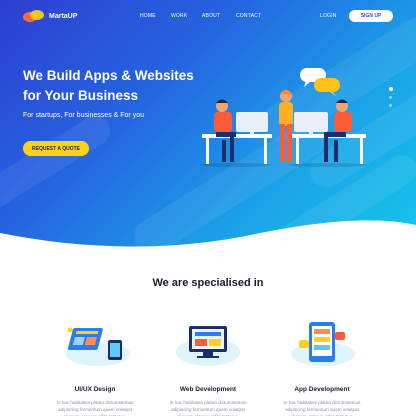  What do you see at coordinates (323, 344) in the screenshot?
I see `app-development-icon` at bounding box center [323, 344].